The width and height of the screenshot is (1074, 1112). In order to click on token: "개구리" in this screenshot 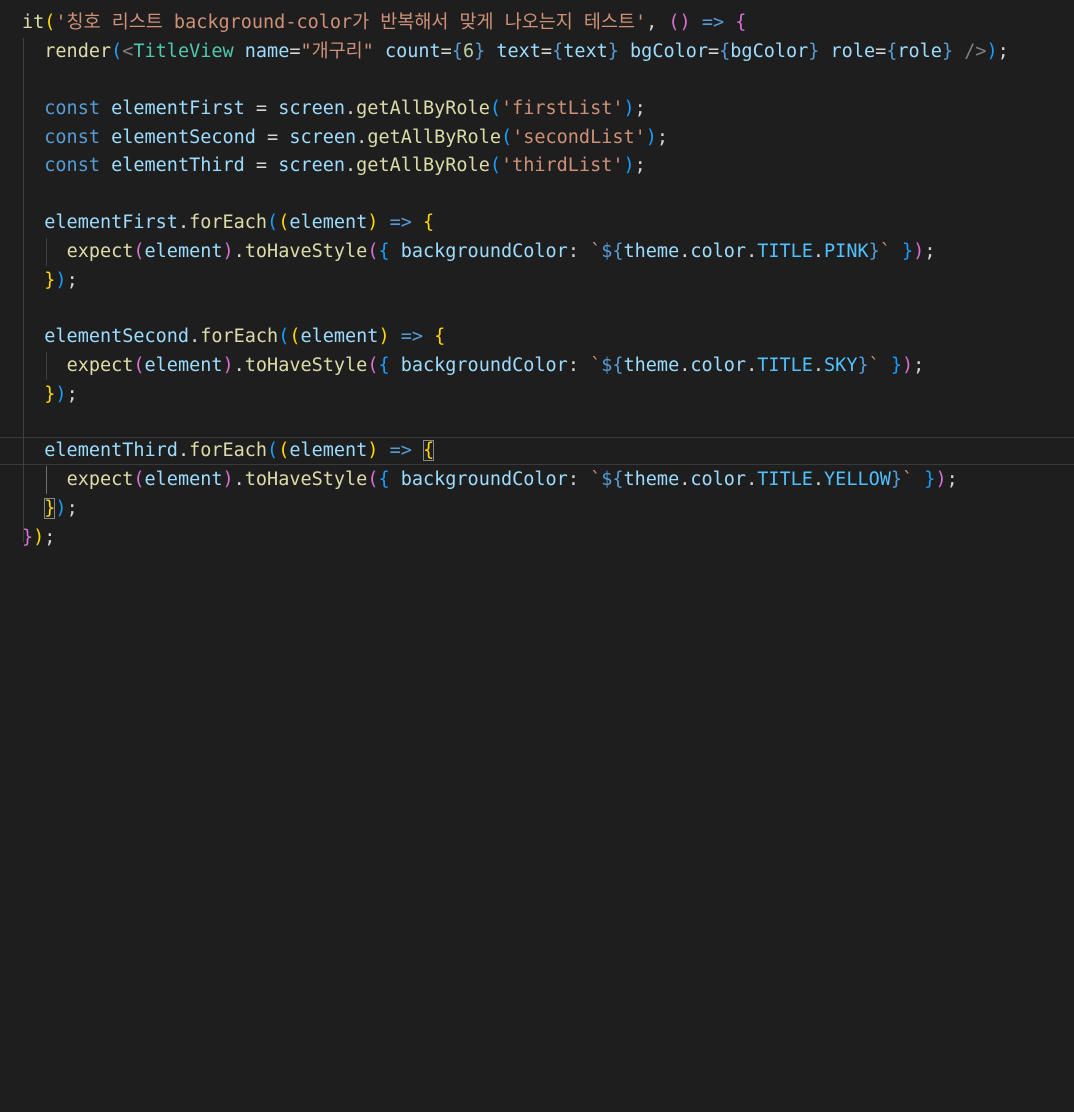, I will do `click(337, 51)`.